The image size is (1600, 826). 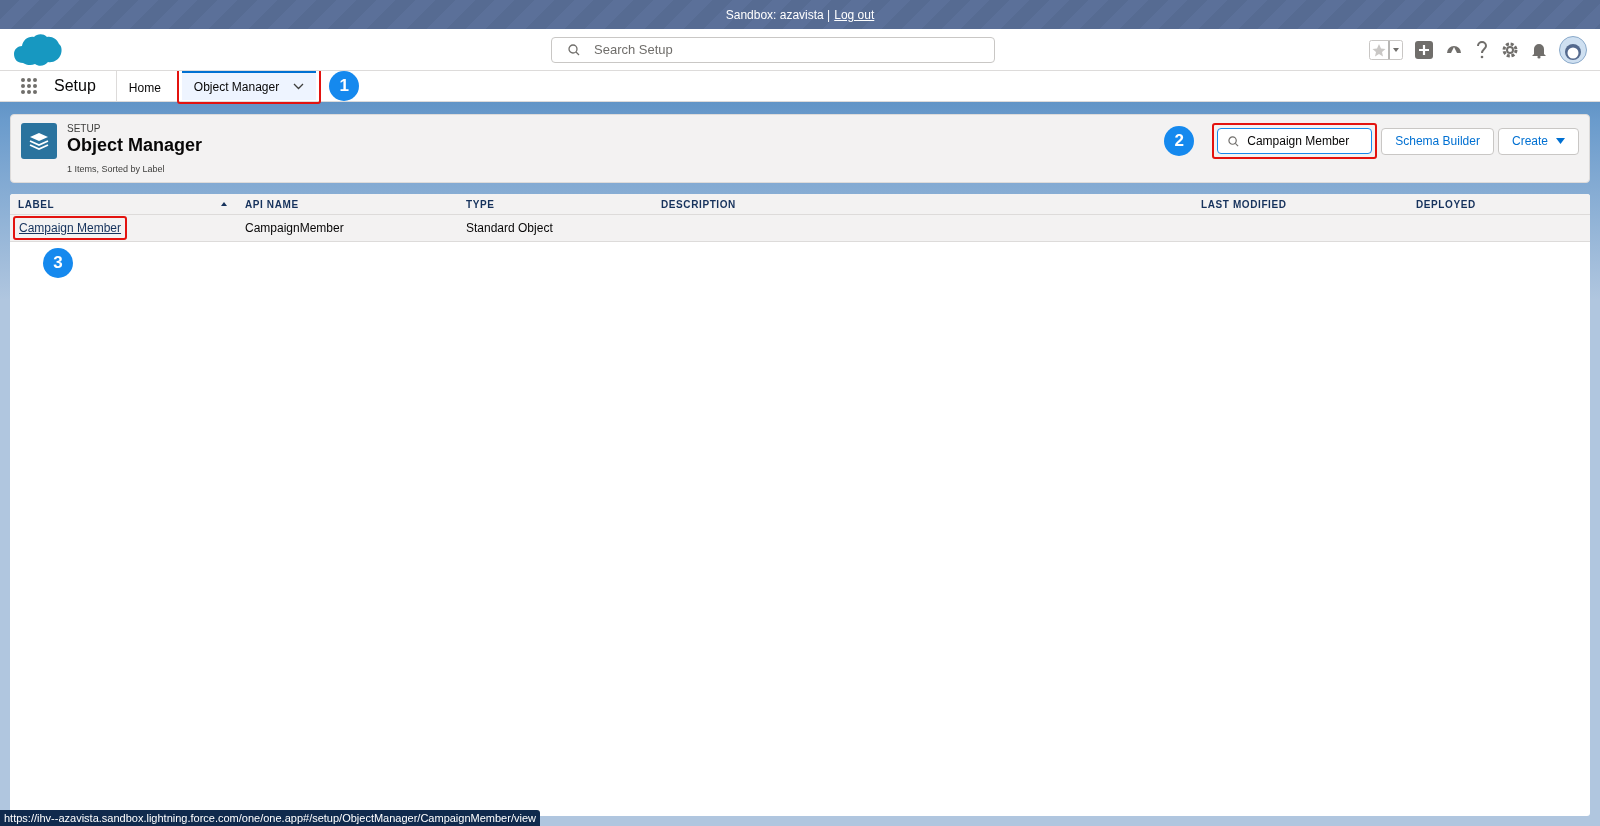 I want to click on app-name: Setup, so click(x=77, y=86).